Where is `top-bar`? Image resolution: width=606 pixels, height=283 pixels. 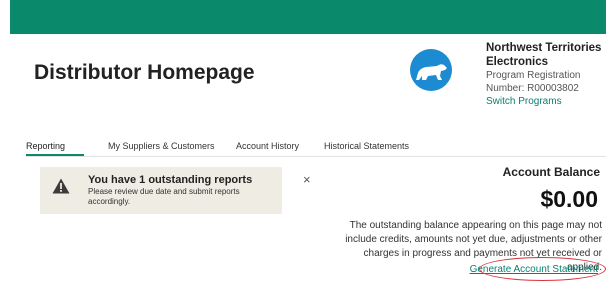 top-bar is located at coordinates (308, 17).